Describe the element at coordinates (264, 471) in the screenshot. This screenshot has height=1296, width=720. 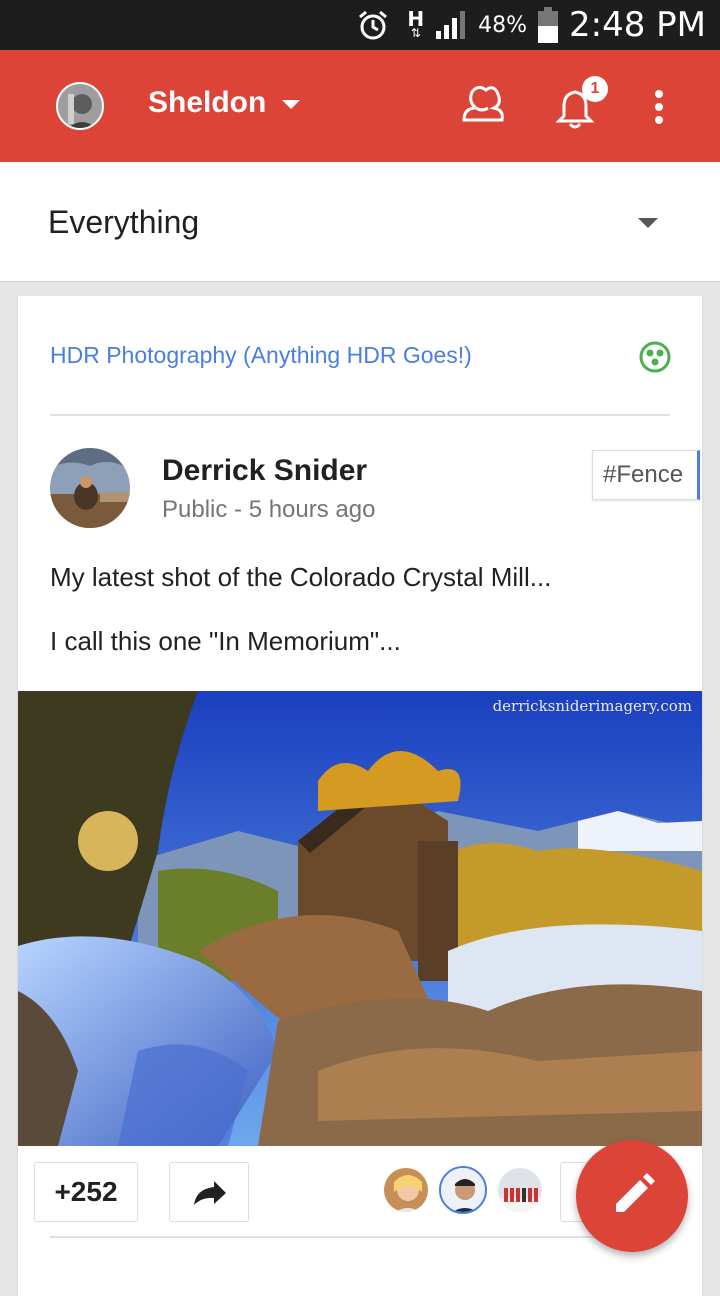
I see `author-name: Derrick Snider` at that location.